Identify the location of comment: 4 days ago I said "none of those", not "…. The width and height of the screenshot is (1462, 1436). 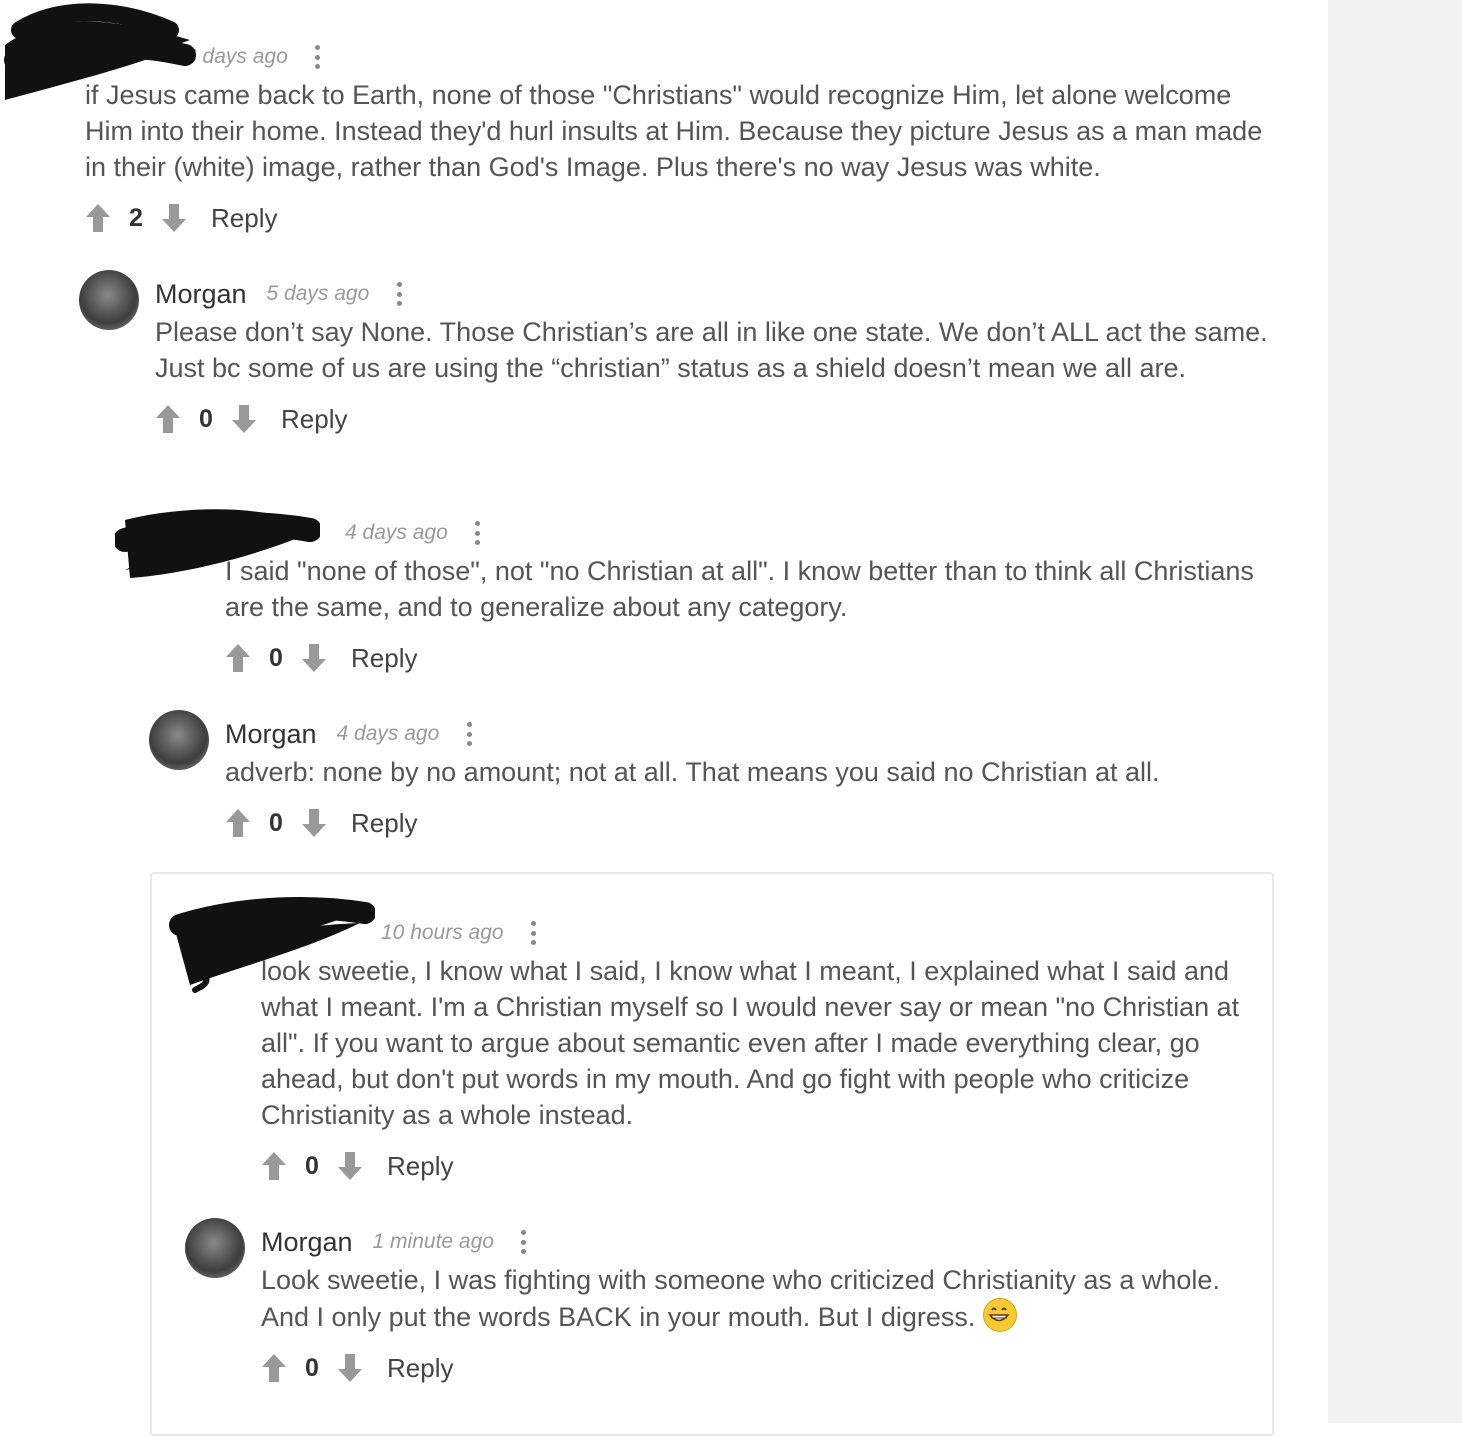
(750, 595).